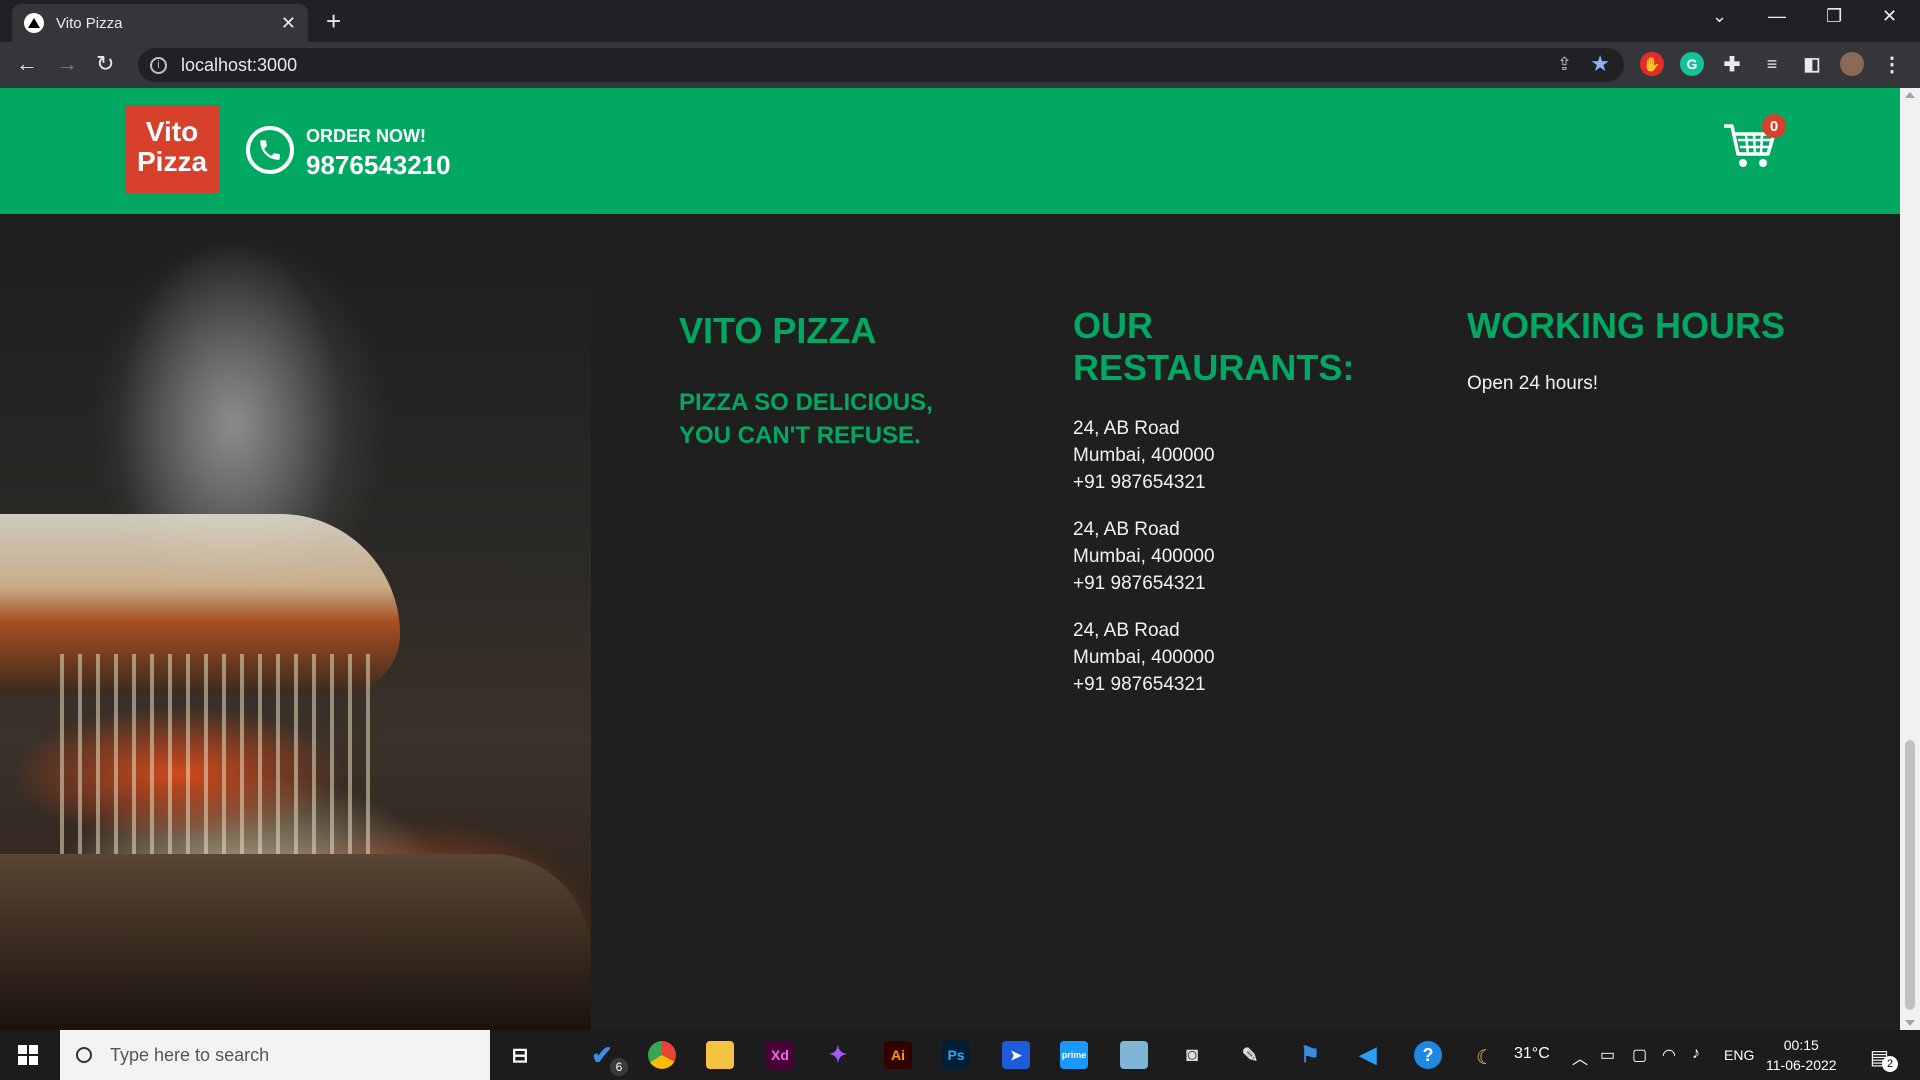 The image size is (1920, 1080). What do you see at coordinates (1074, 1055) in the screenshot?
I see `prime-video-icon: prime` at bounding box center [1074, 1055].